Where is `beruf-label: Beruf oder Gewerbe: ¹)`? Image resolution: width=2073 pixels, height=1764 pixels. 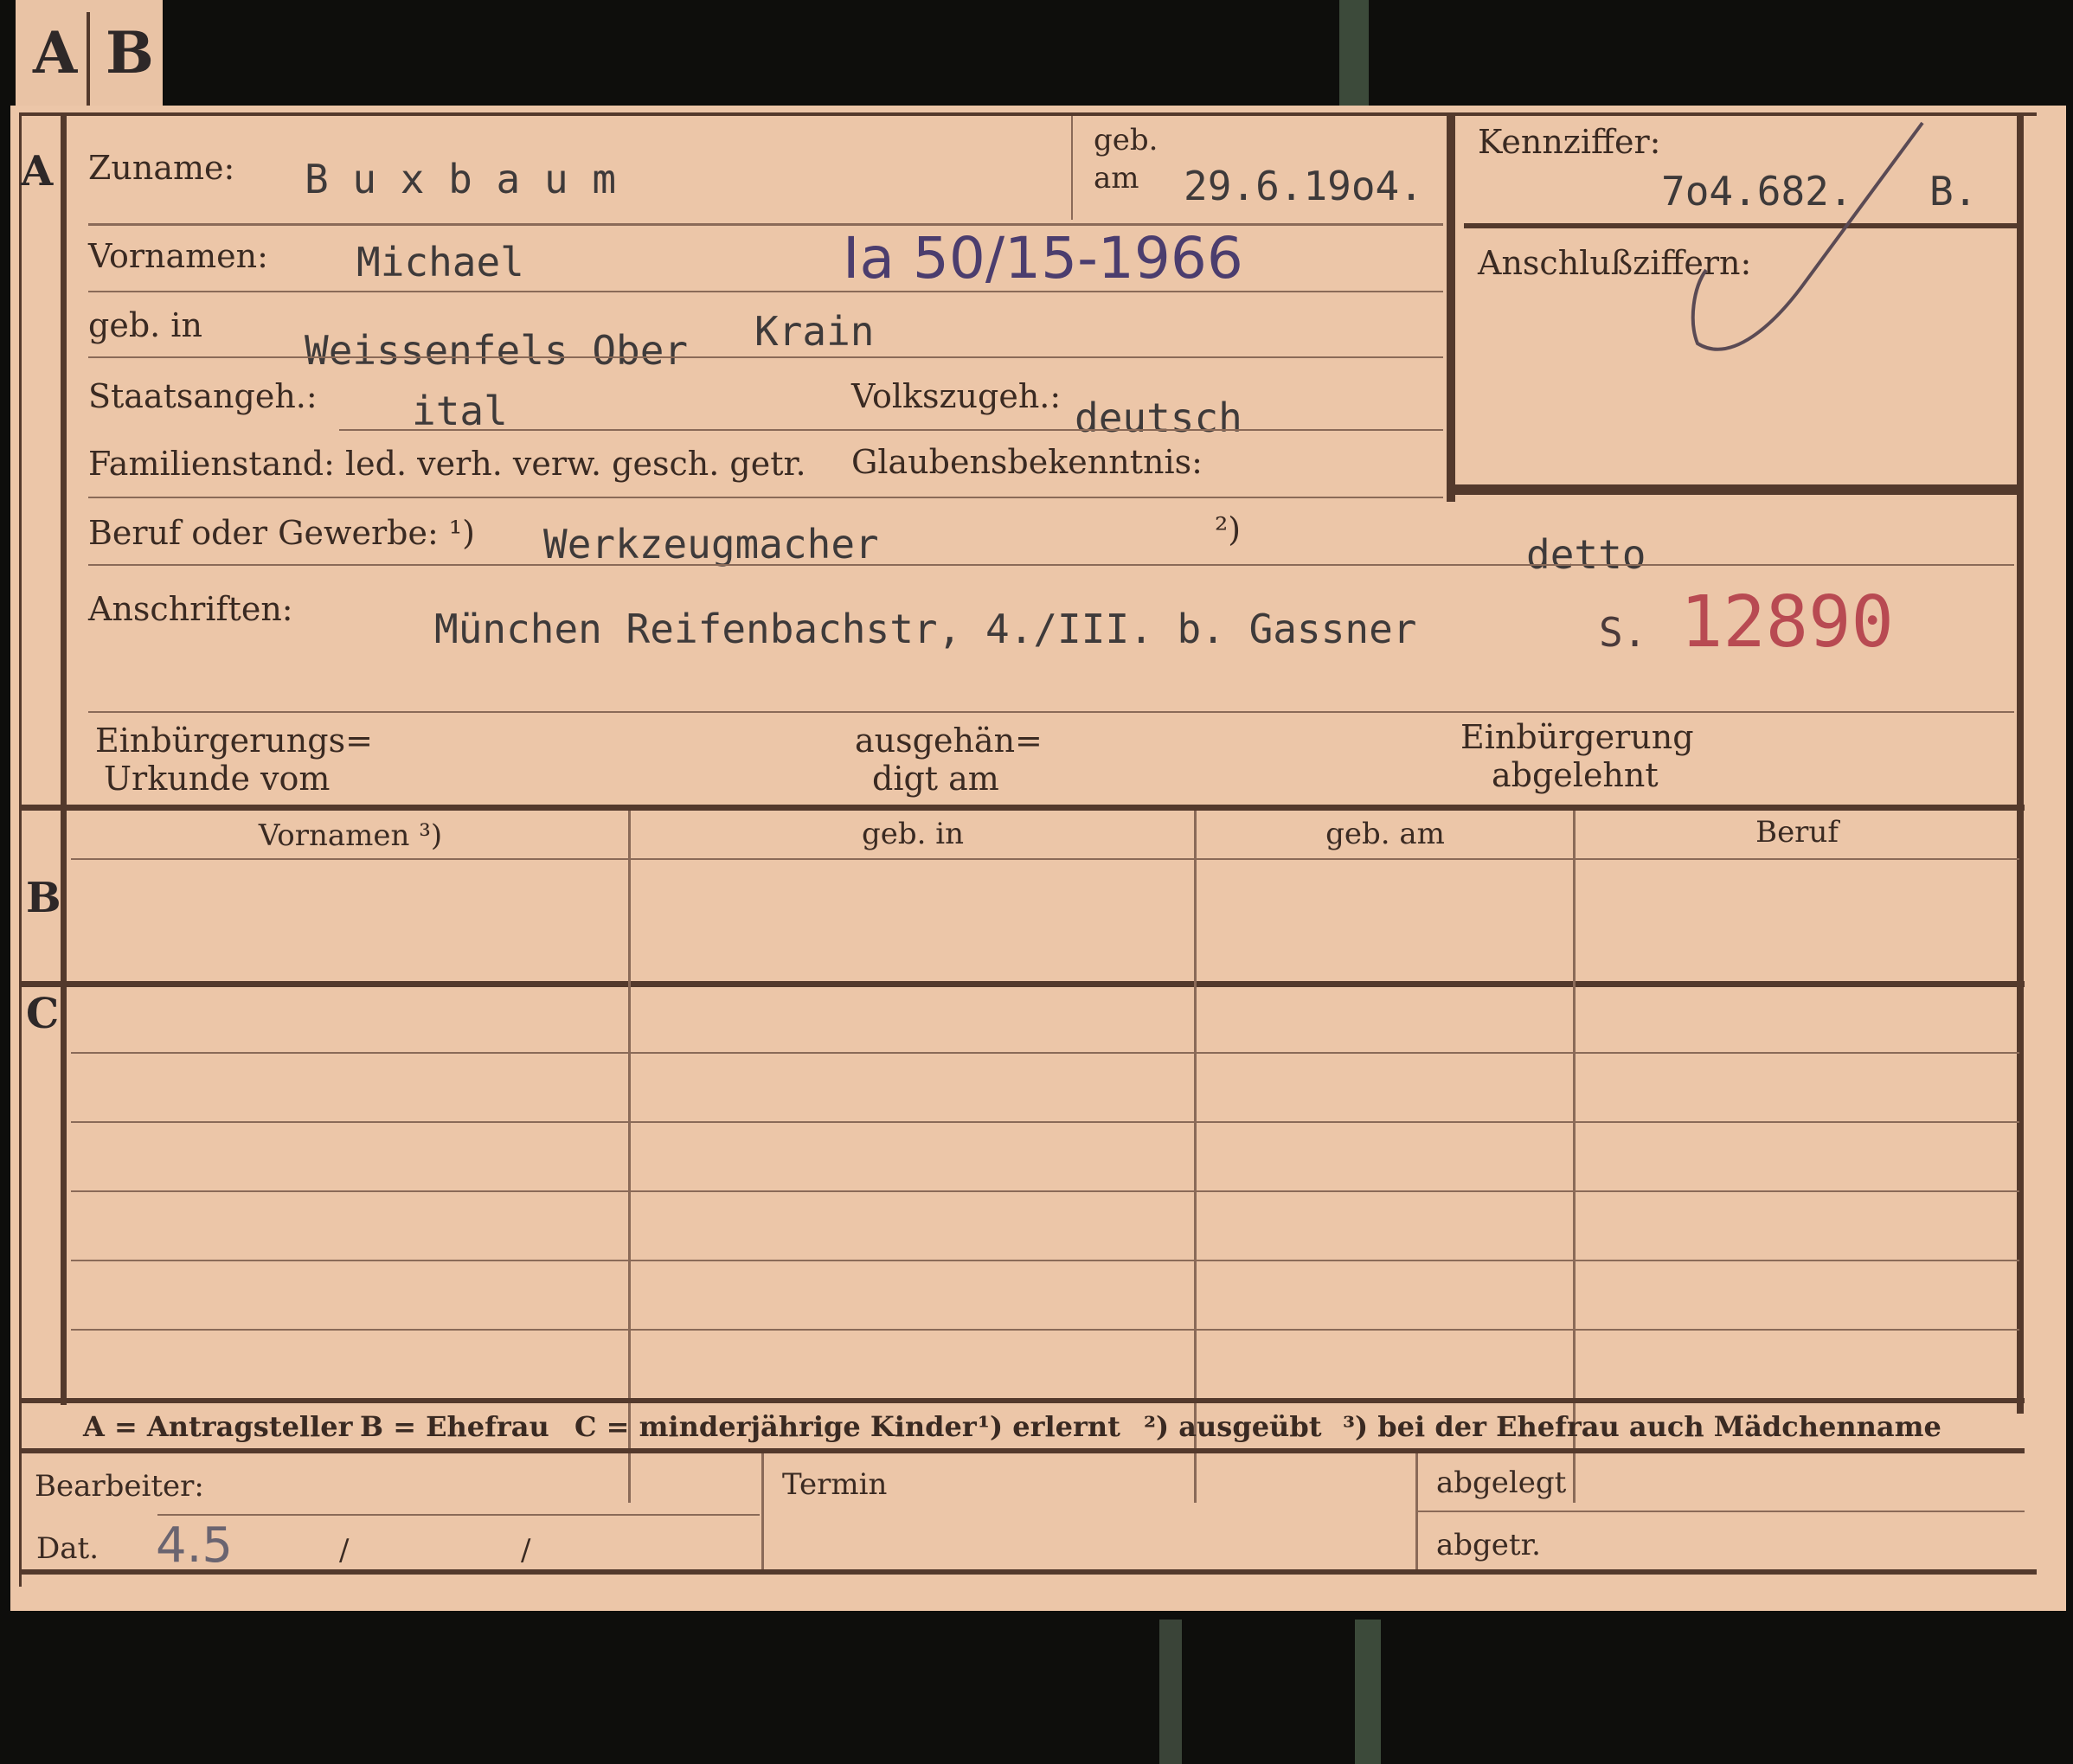 beruf-label: Beruf oder Gewerbe: ¹) is located at coordinates (281, 533).